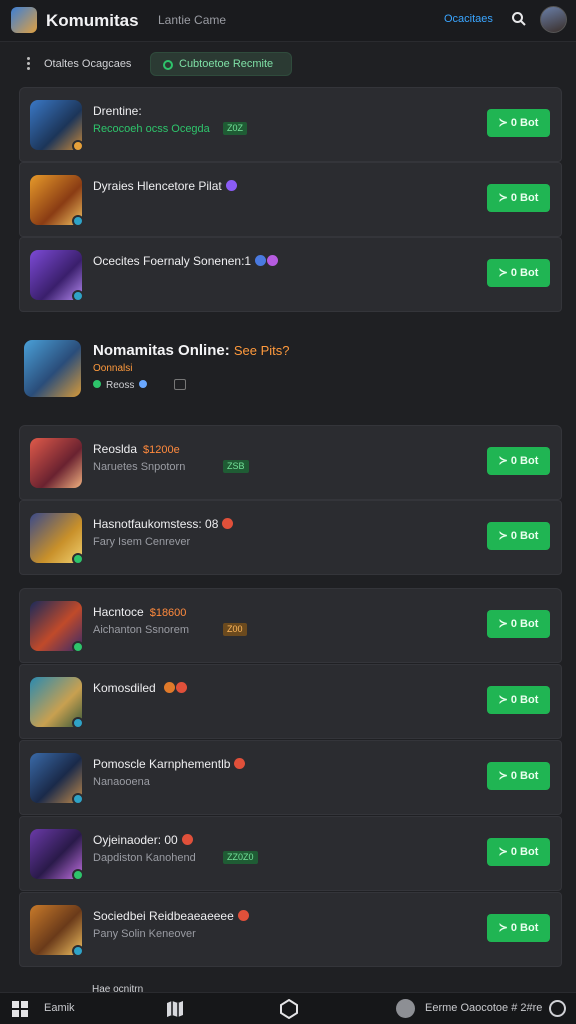  I want to click on item-title: Reoslda $1200e, so click(136, 449).